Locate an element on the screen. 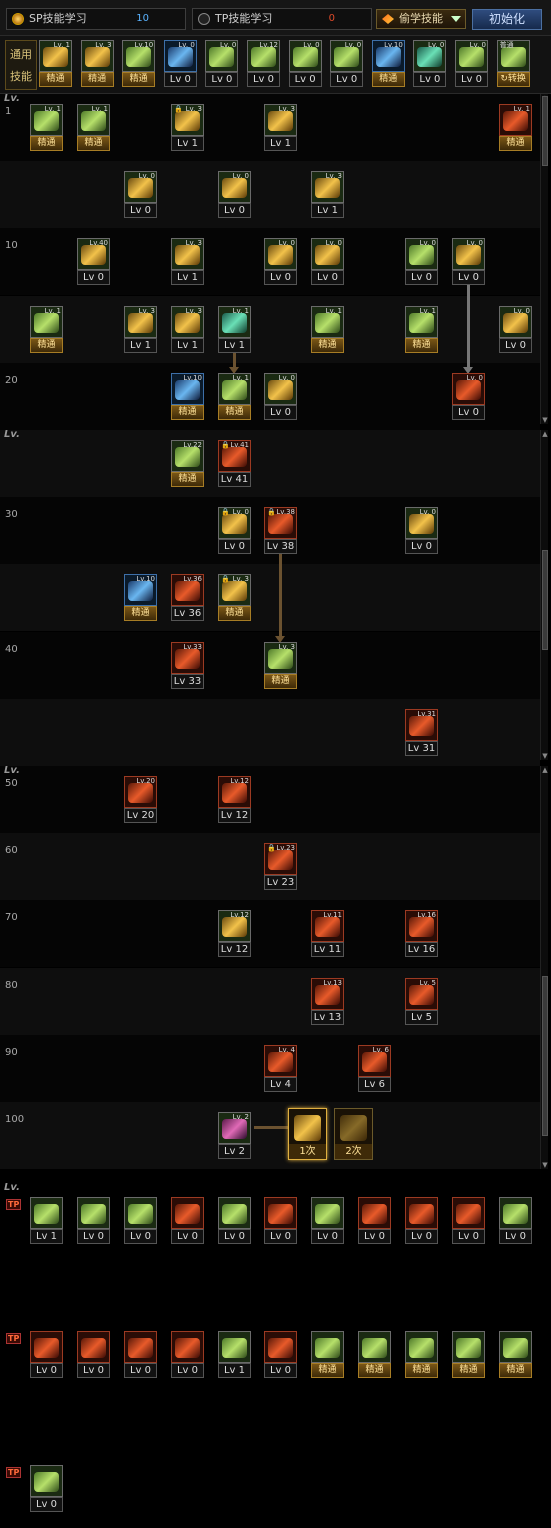 The width and height of the screenshot is (551, 1528). skill-icon: Lv. 5 is located at coordinates (421, 993).